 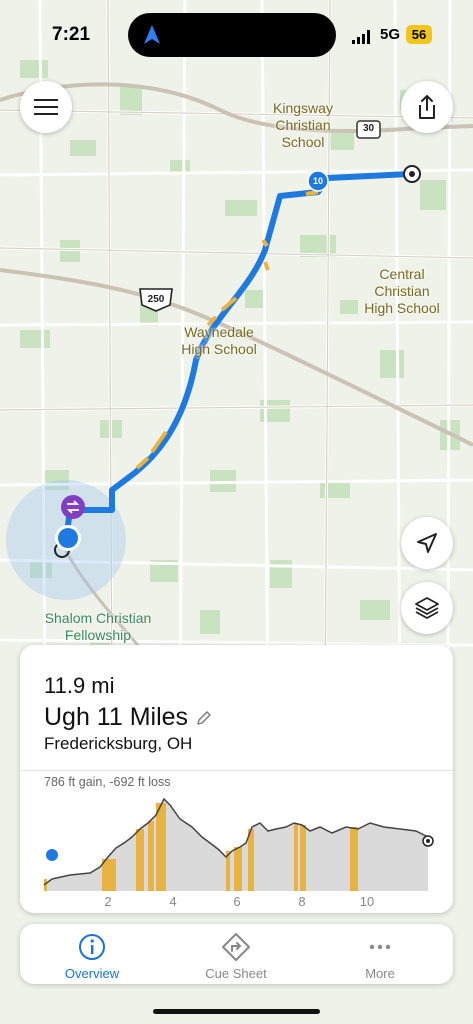 I want to click on tab-overview: Overview, so click(x=92, y=954).